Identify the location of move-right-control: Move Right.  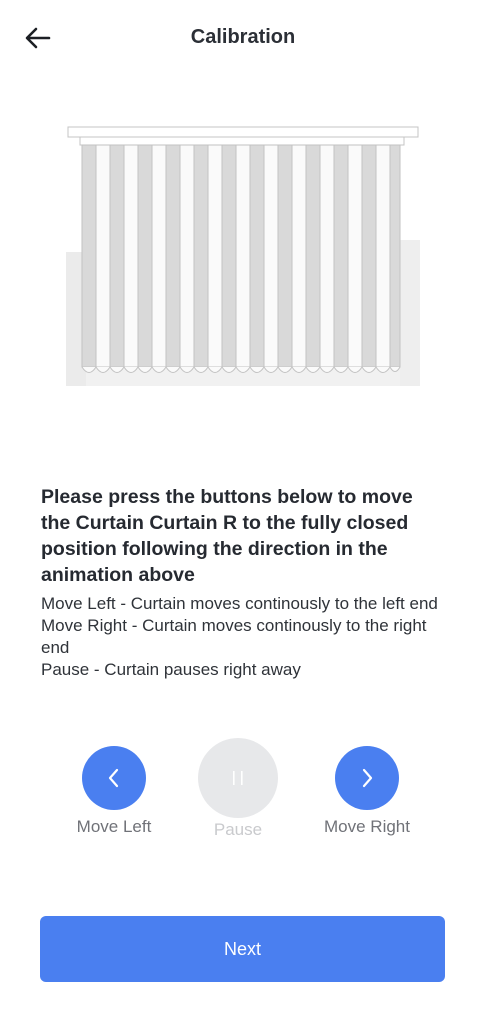
(367, 791).